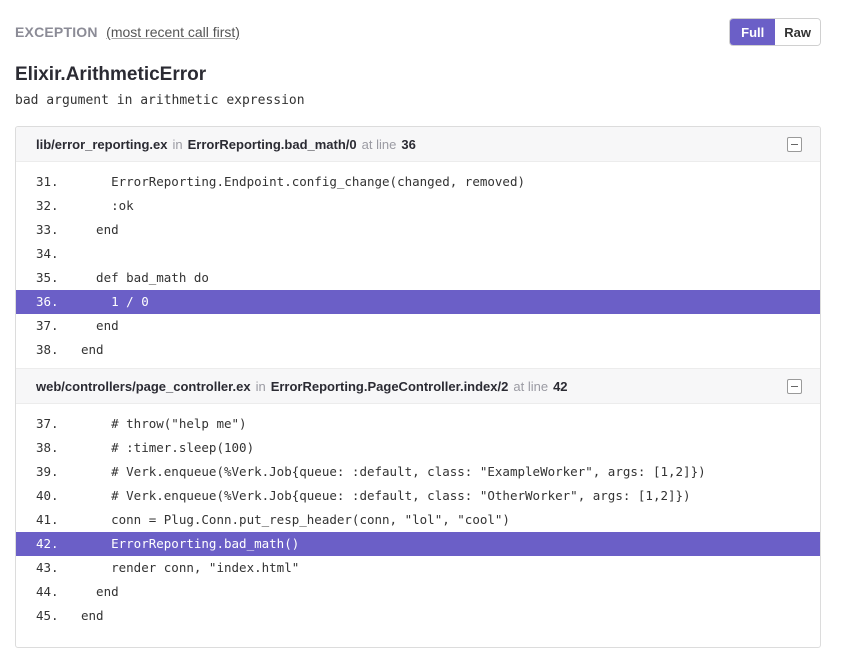 The image size is (851, 648). Describe the element at coordinates (418, 350) in the screenshot. I see `code-line: 38. end` at that location.